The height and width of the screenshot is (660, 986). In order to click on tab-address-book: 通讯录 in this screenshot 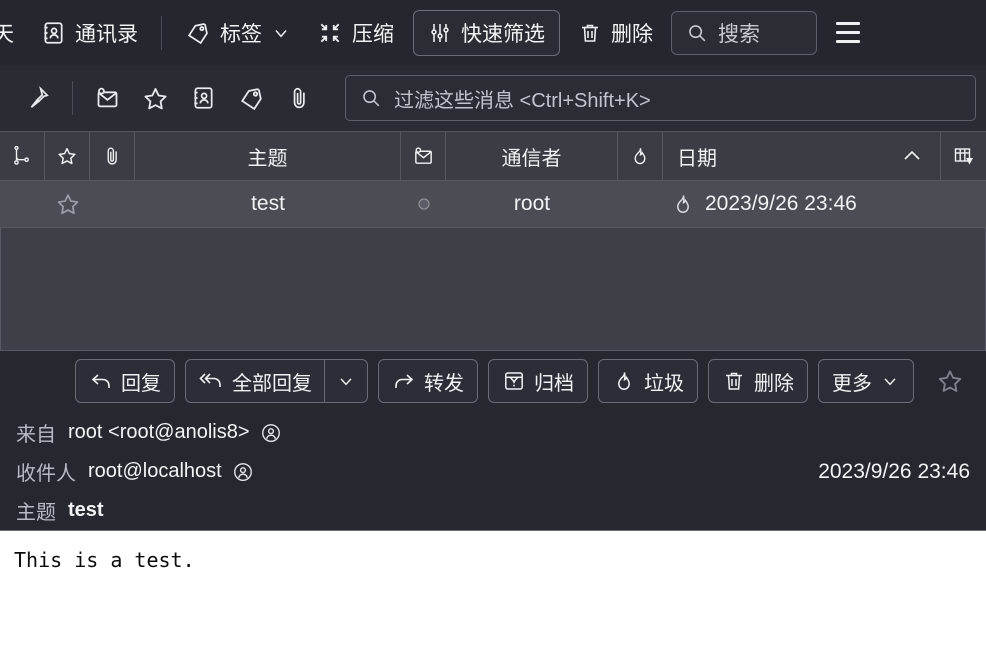, I will do `click(89, 33)`.